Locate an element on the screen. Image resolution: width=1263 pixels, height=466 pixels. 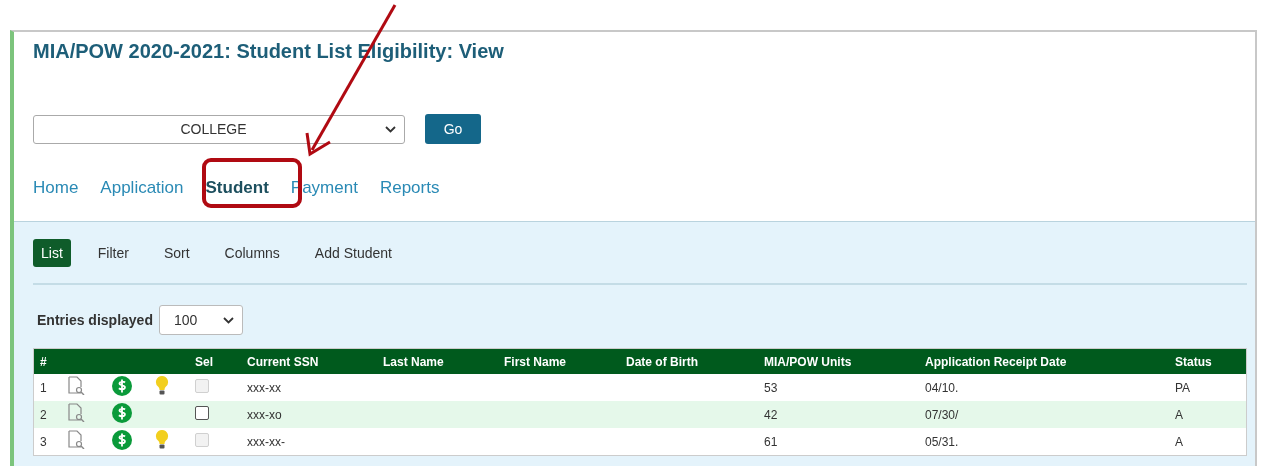
table-row: 2 xxx-xo 42 07/30/ A is located at coordinates (640, 414).